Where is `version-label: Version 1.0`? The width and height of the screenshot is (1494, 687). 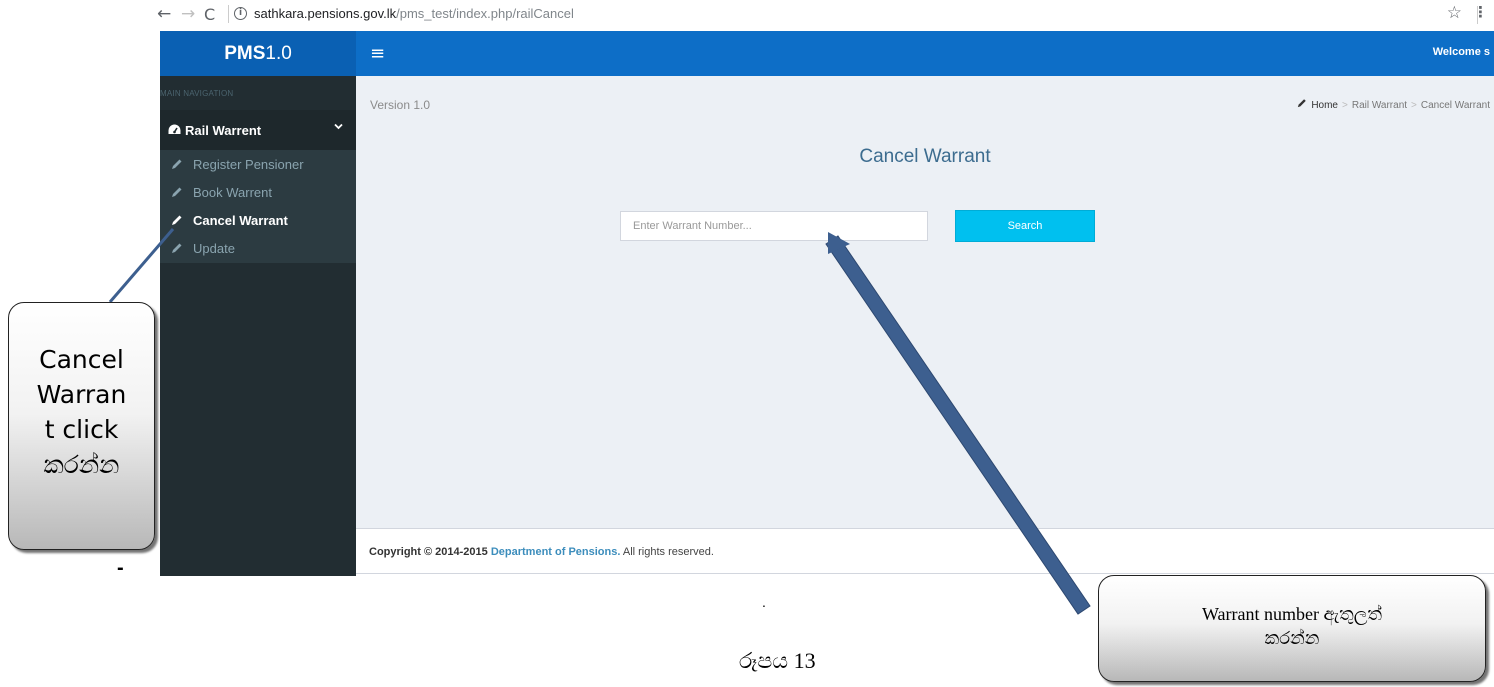 version-label: Version 1.0 is located at coordinates (400, 105).